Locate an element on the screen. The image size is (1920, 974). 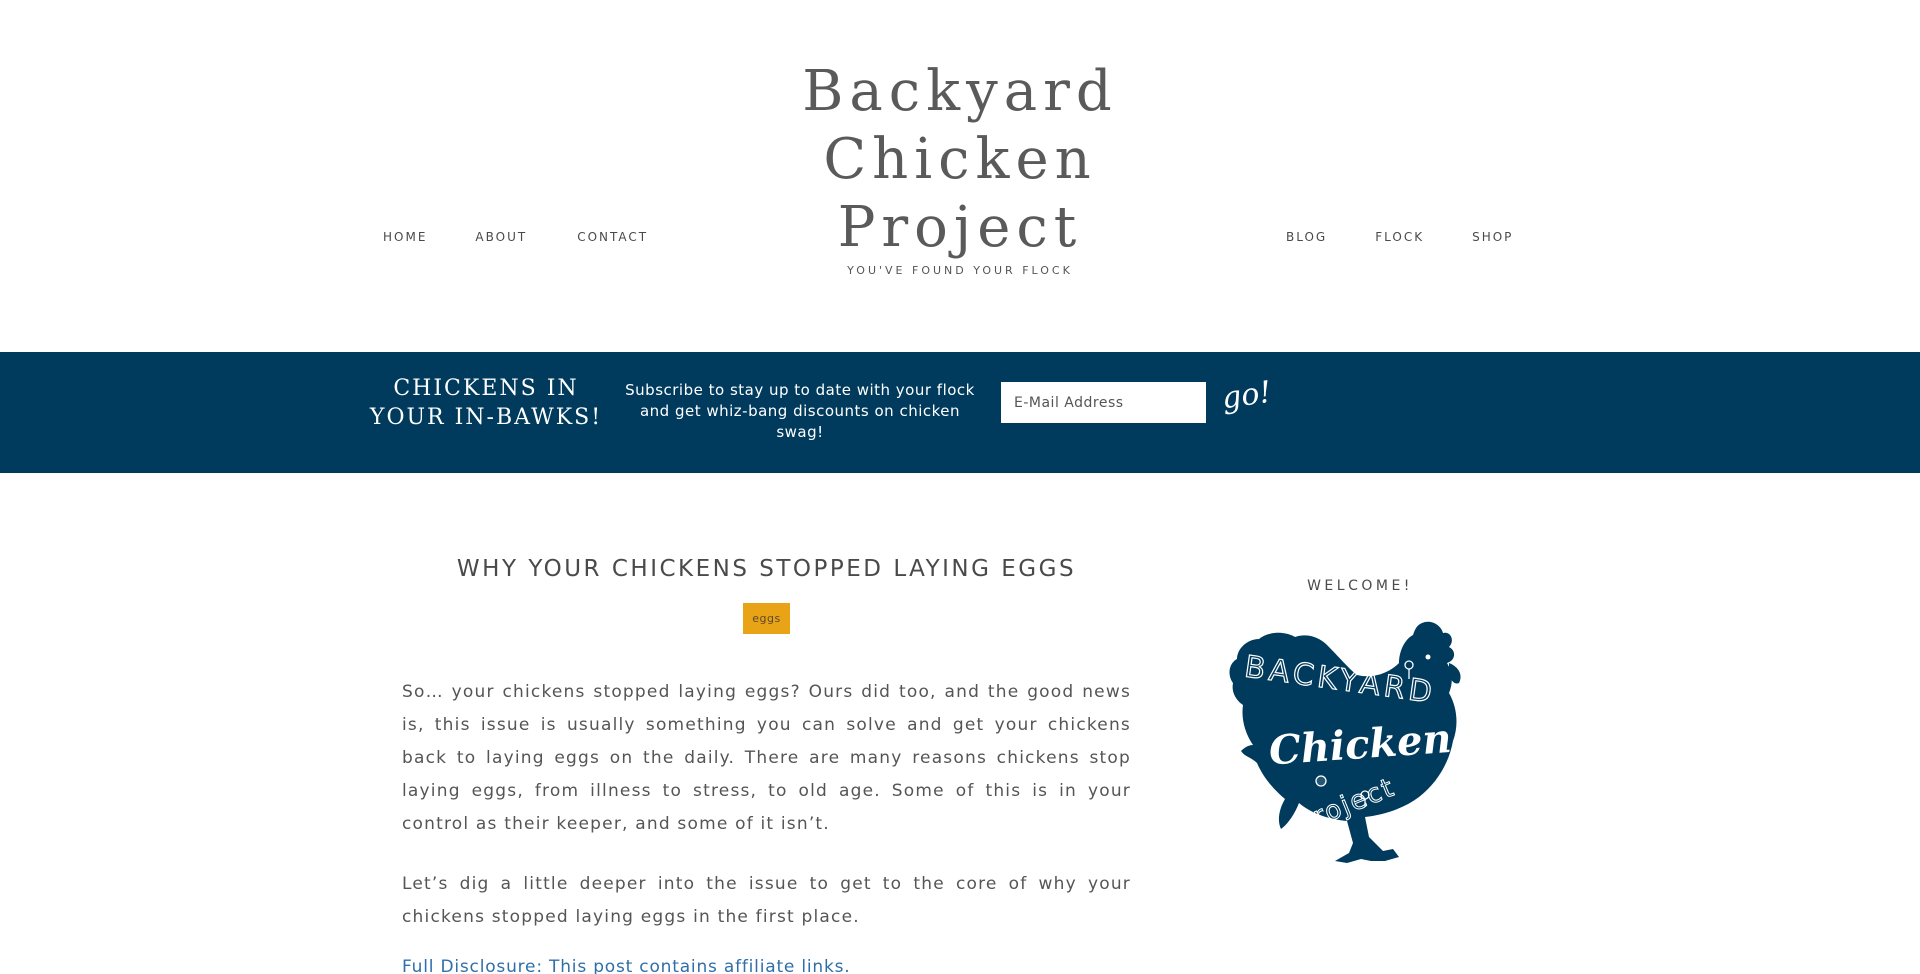
nav-home-link: HOME is located at coordinates (405, 237).